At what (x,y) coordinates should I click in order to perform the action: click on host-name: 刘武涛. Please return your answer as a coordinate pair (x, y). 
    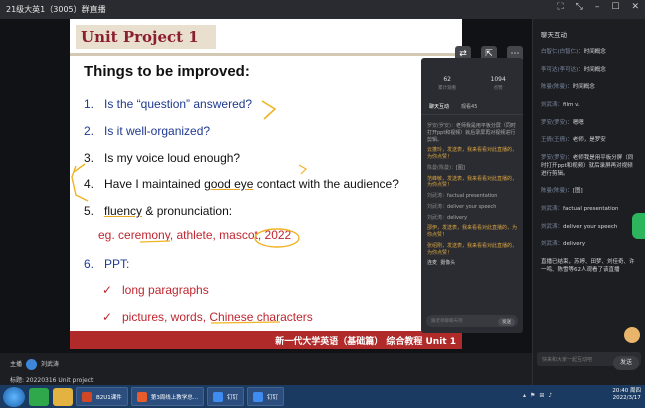
    Looking at the image, I should click on (50, 364).